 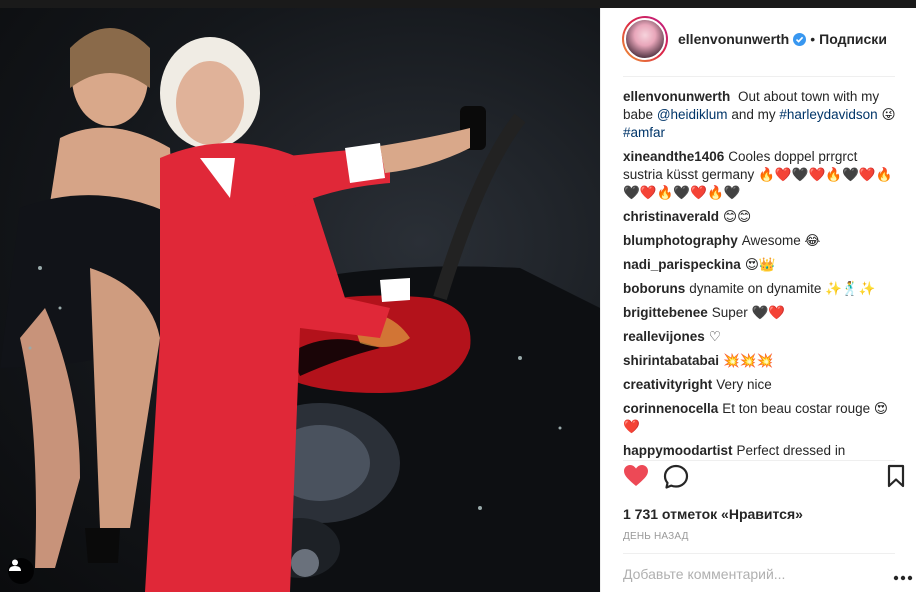 What do you see at coordinates (889, 114) in the screenshot?
I see `caption-emoji: 😜` at bounding box center [889, 114].